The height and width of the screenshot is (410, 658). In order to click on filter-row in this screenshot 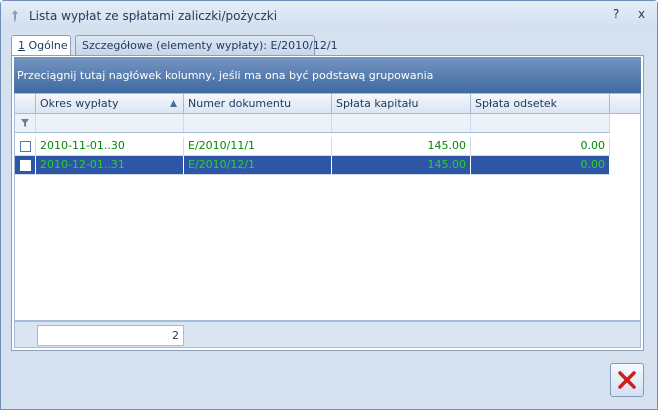, I will do `click(312, 123)`.